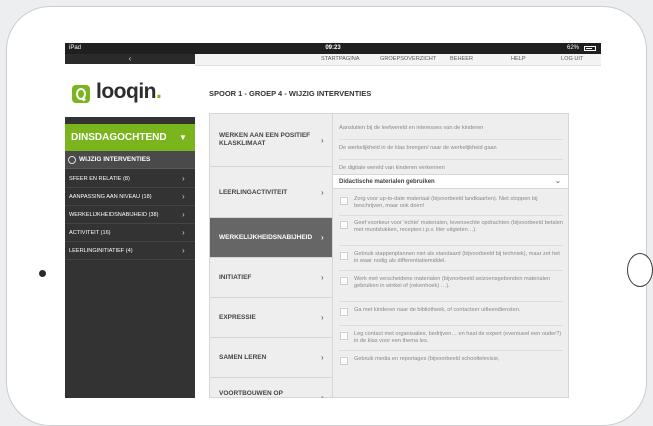  Describe the element at coordinates (450, 181) in the screenshot. I see `option-didactische-materialen: Didactische materialen gebruiken ⌄` at that location.